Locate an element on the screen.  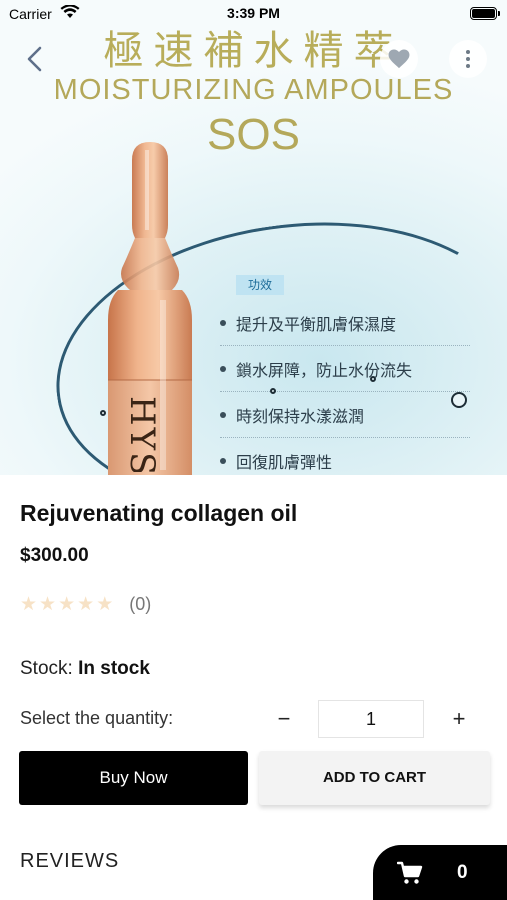
ampoule-brand-text: HYS is located at coordinates (142, 434).